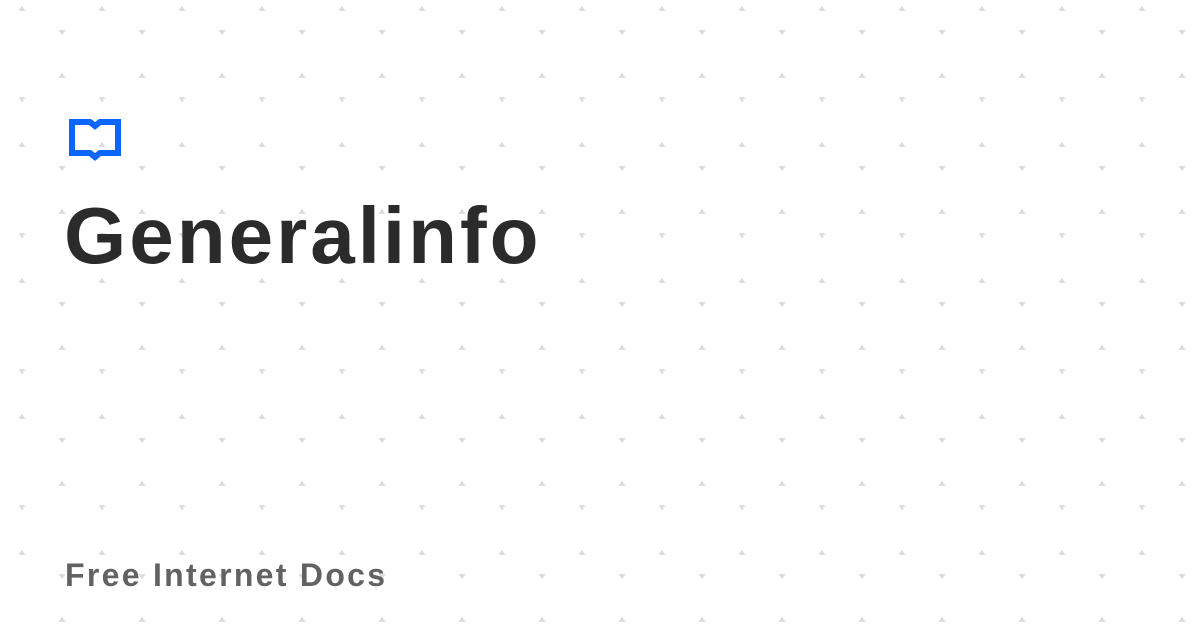 This screenshot has width=1200, height=630. What do you see at coordinates (95, 140) in the screenshot?
I see `open-book-icon` at bounding box center [95, 140].